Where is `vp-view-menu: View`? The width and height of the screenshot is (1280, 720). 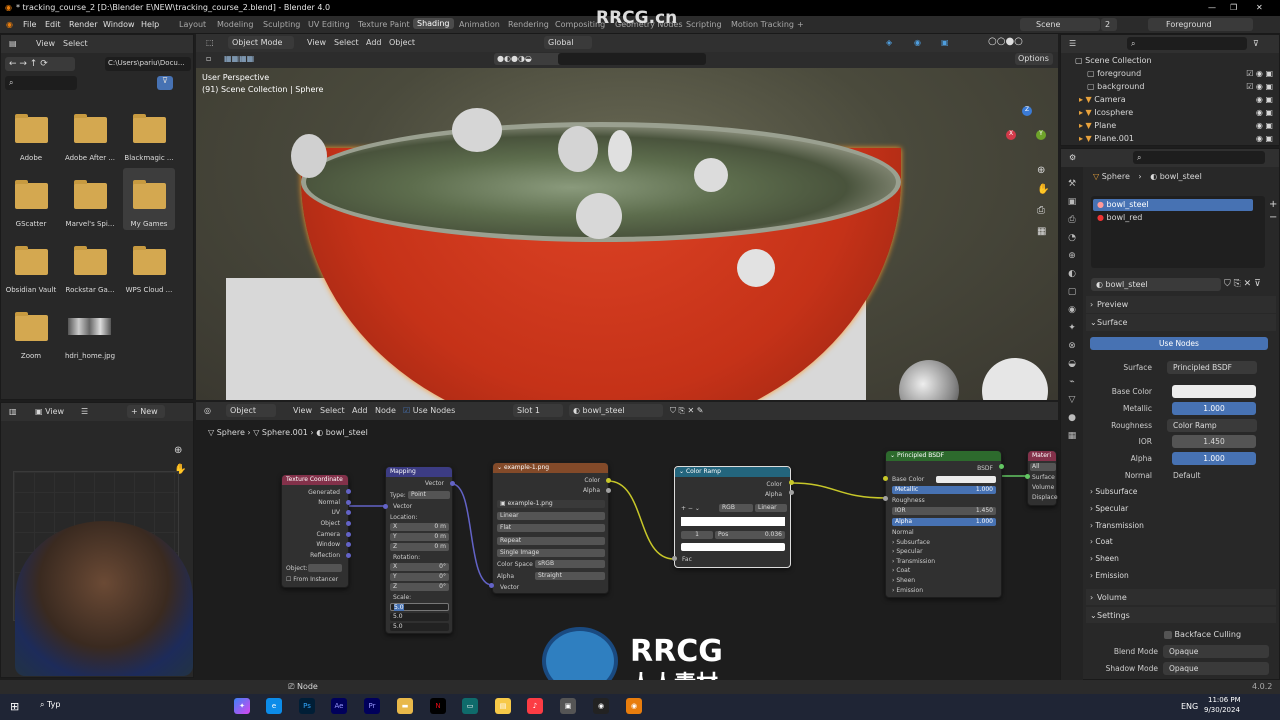 vp-view-menu: View is located at coordinates (316, 42).